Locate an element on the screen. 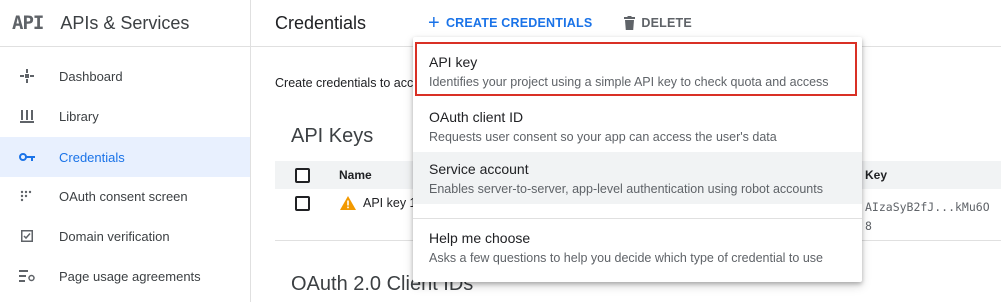 This screenshot has height=302, width=1001. page-title: Credentials is located at coordinates (321, 22).